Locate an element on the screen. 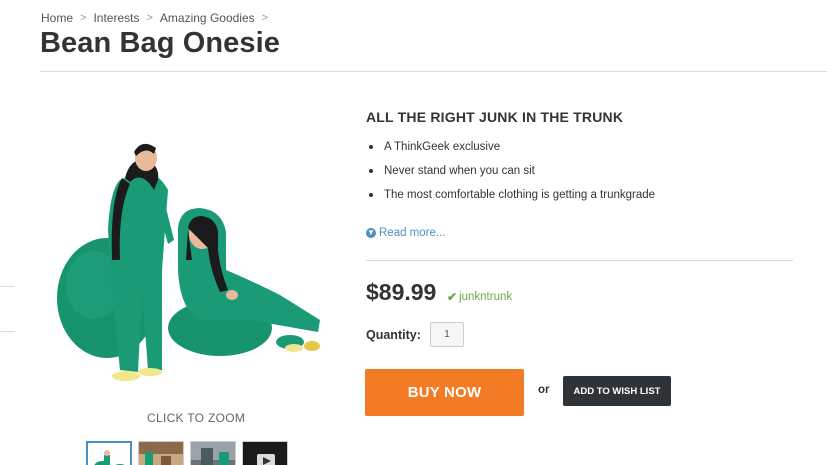 This screenshot has height=465, width=827. click-to-zoom-label: CLICK TO ZOOM is located at coordinates (196, 418).